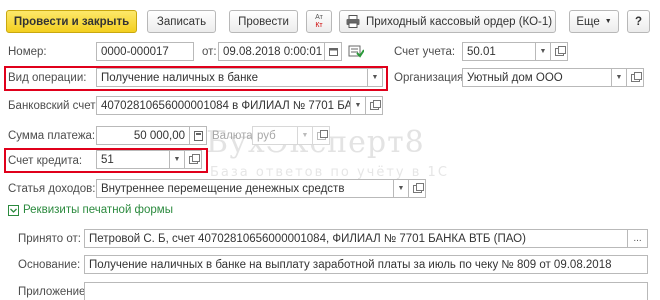  Describe the element at coordinates (234, 136) in the screenshot. I see `currency-label: Валюта:` at that location.